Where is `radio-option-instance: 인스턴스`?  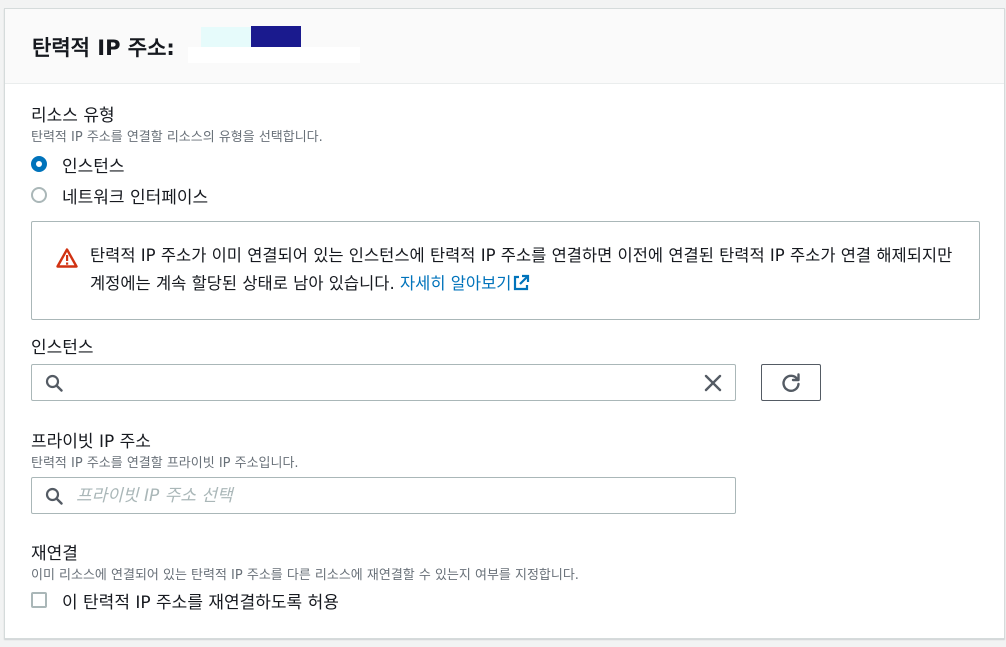
radio-option-instance: 인스턴스 is located at coordinates (78, 164).